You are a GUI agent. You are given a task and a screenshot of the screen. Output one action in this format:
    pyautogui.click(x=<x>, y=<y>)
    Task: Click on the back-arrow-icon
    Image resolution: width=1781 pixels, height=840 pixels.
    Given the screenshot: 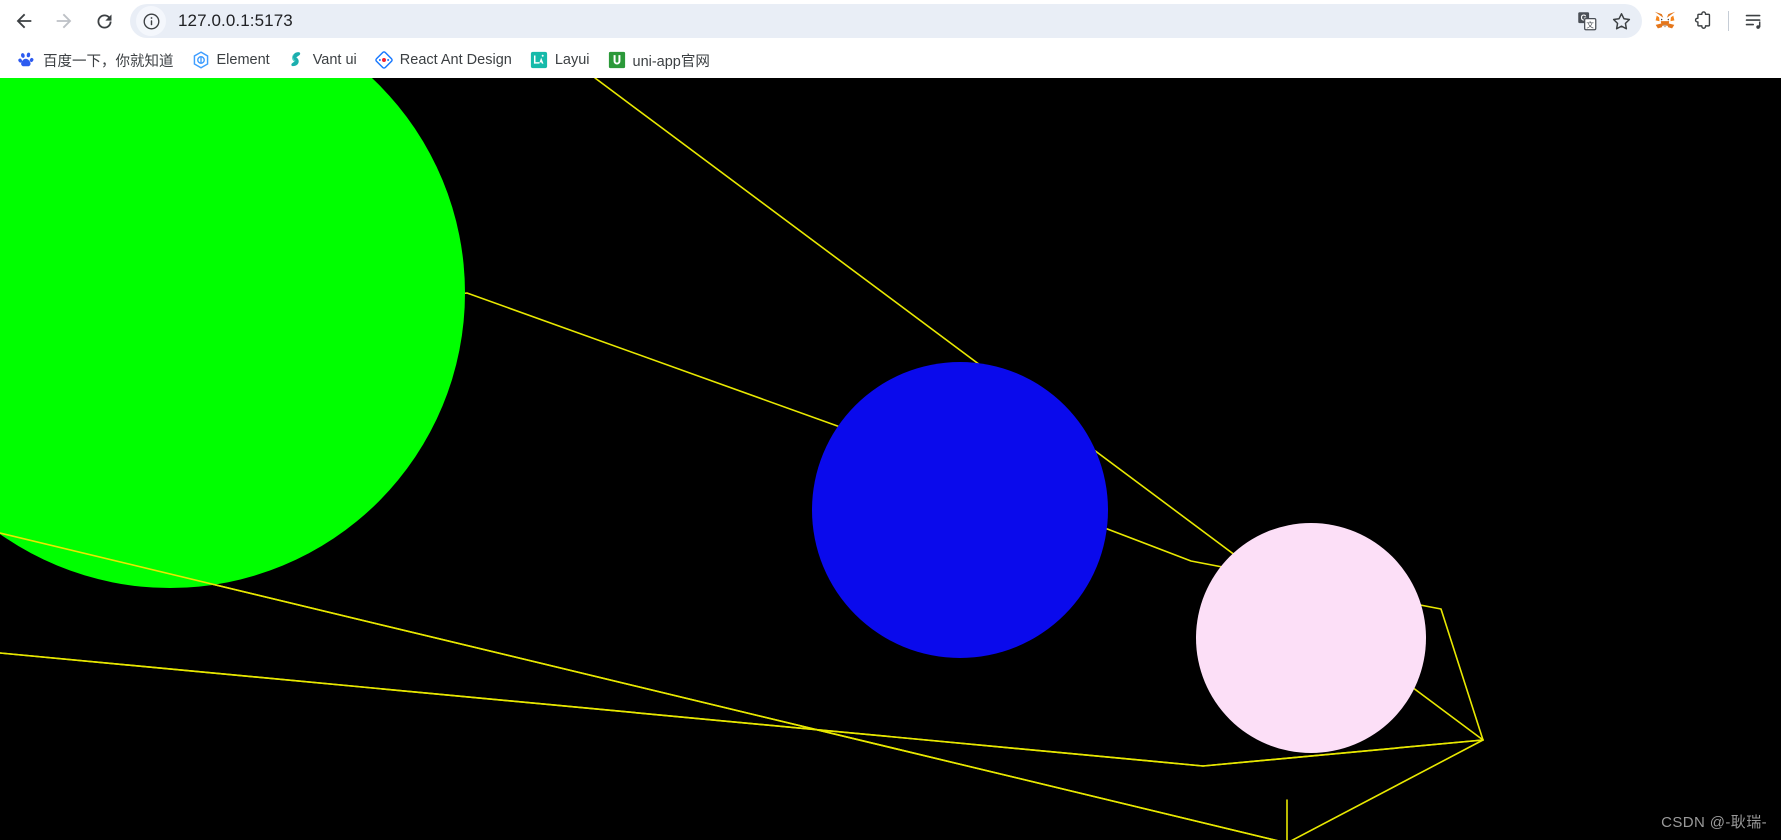 What is the action you would take?
    pyautogui.click(x=24, y=21)
    